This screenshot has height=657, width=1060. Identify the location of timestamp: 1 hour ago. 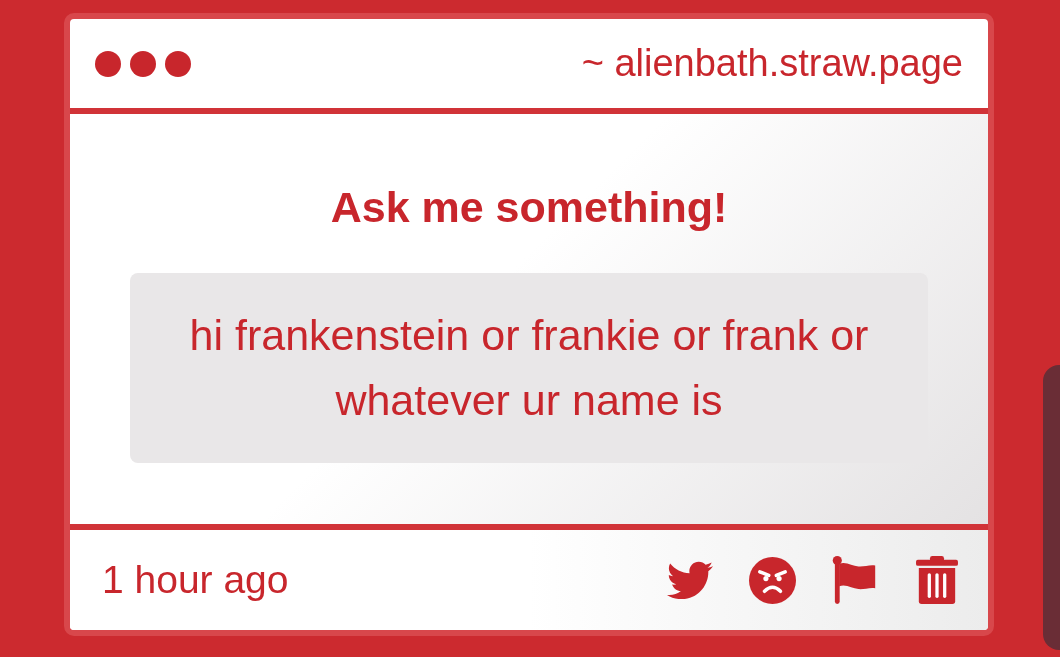
(195, 579).